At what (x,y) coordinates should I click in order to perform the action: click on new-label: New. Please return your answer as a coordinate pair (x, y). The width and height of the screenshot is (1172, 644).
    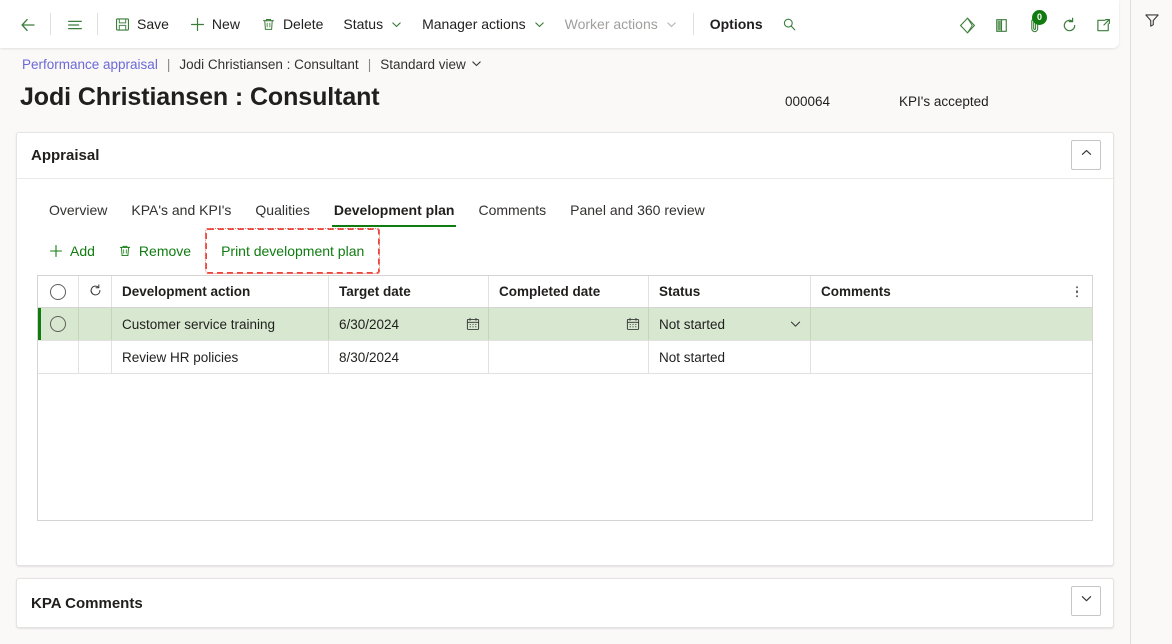
    Looking at the image, I should click on (225, 24).